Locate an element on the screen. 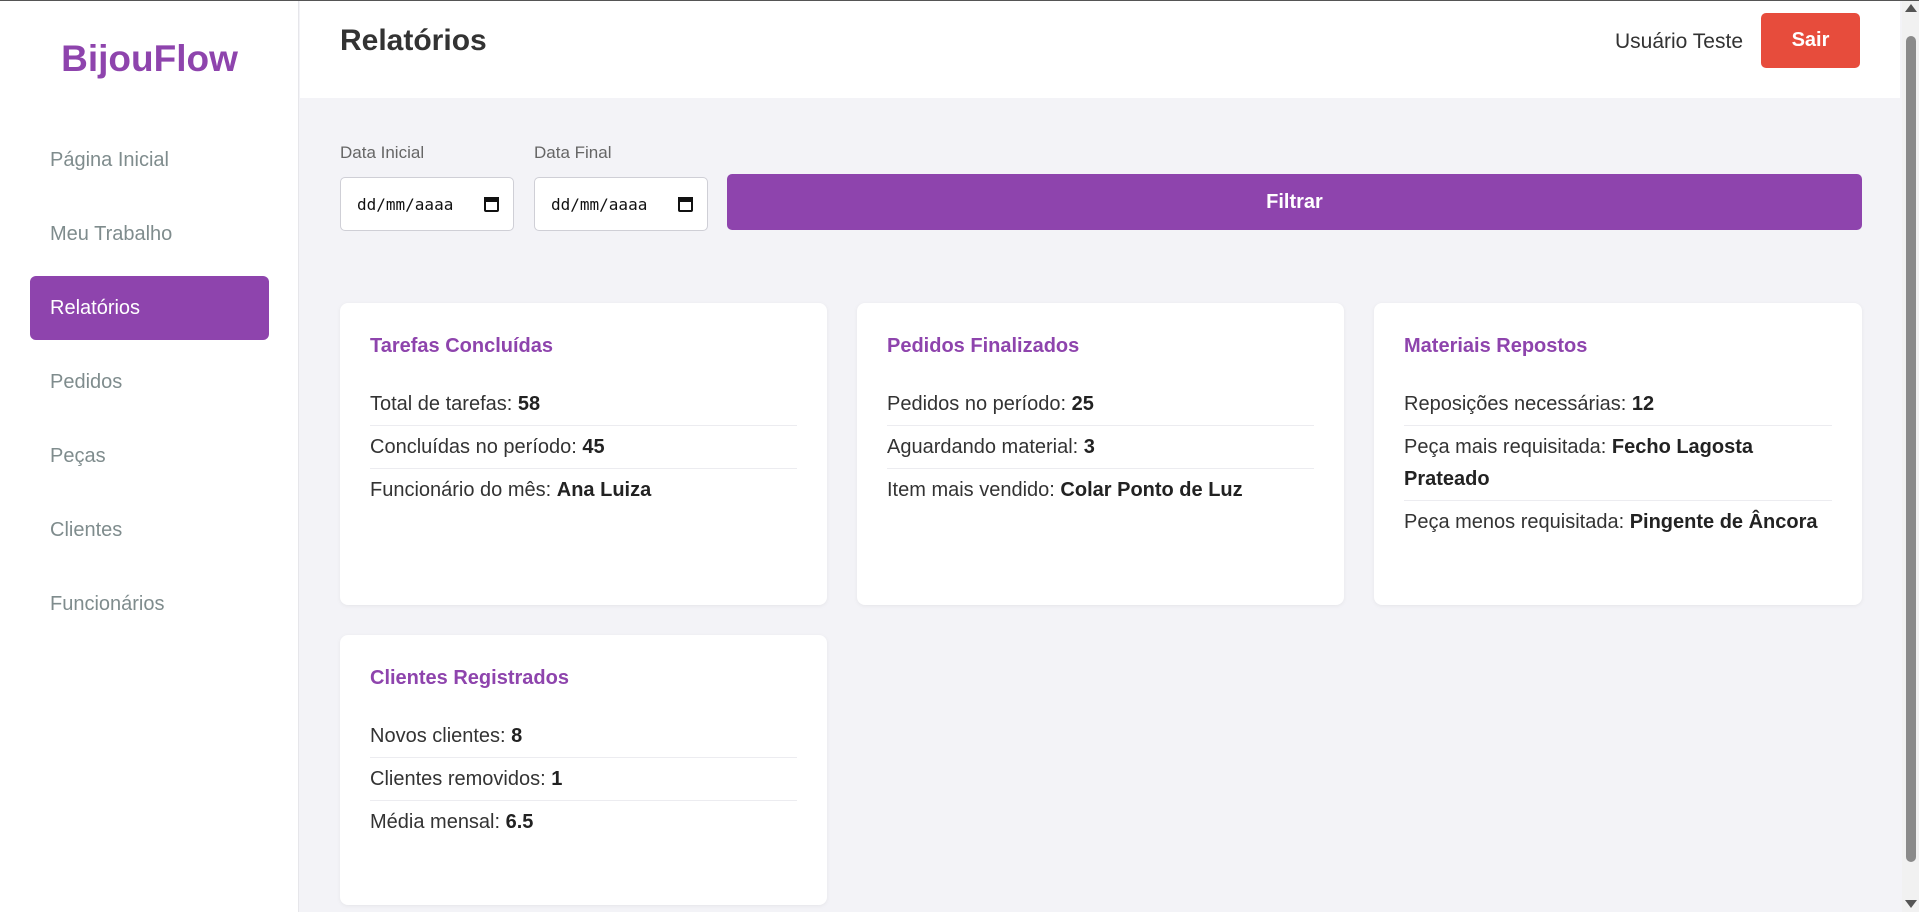 This screenshot has width=1919, height=912. start-date-input: dd/mm/aaaa is located at coordinates (427, 204).